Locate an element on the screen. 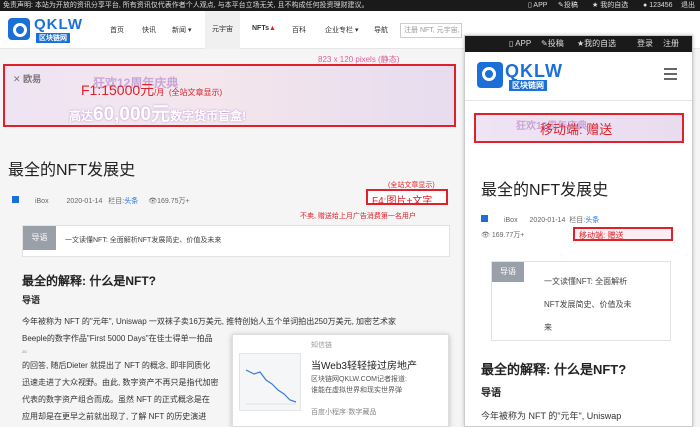 Image resolution: width=700 pixels, height=427 pixels. mobile-article-meta: iBox 2020-01-14 栏目:头条 is located at coordinates (540, 220).